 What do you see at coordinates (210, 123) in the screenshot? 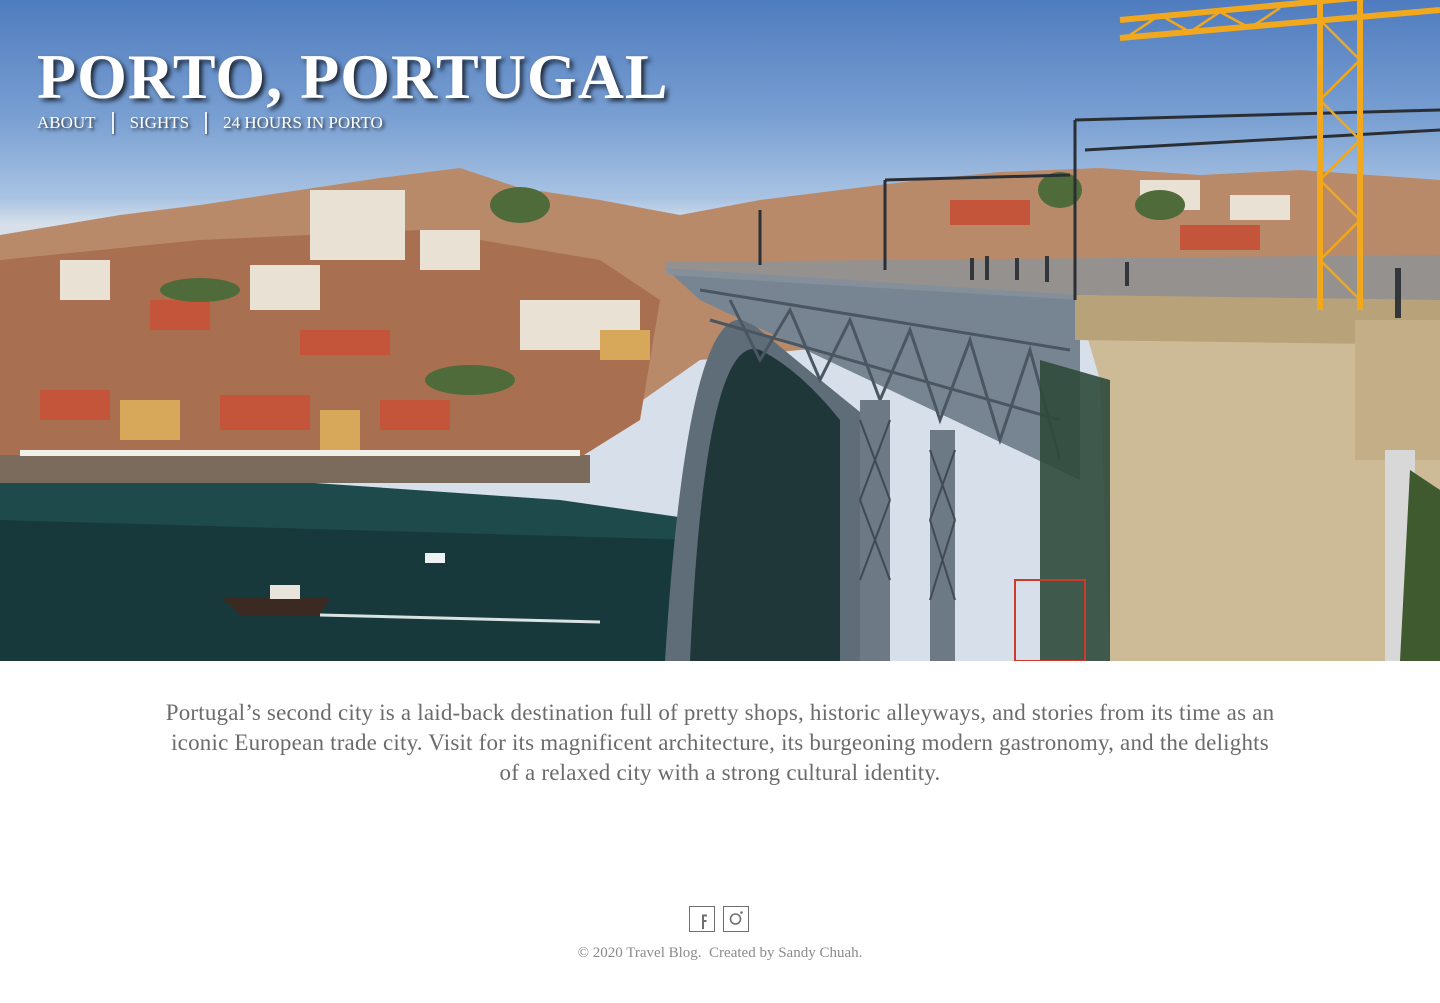
I see `main-nav: ABOUT SIGHTS 24 HOURS IN PORTO` at bounding box center [210, 123].